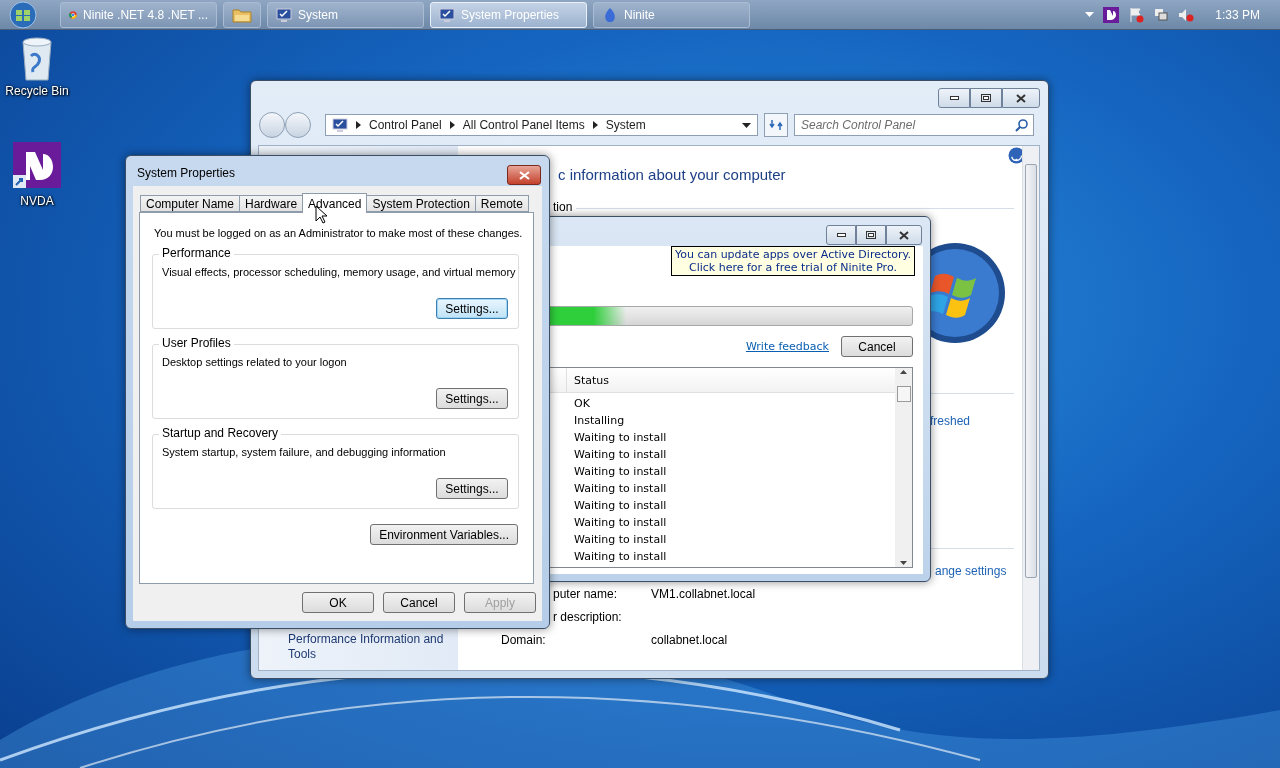 This screenshot has height=768, width=1280. Describe the element at coordinates (37, 201) in the screenshot. I see `desktop-icon-label: NVDA` at that location.